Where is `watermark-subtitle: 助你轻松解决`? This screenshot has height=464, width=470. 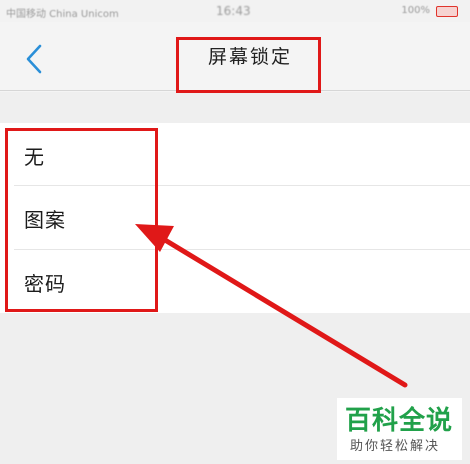 watermark-subtitle: 助你轻松解决 is located at coordinates (395, 446).